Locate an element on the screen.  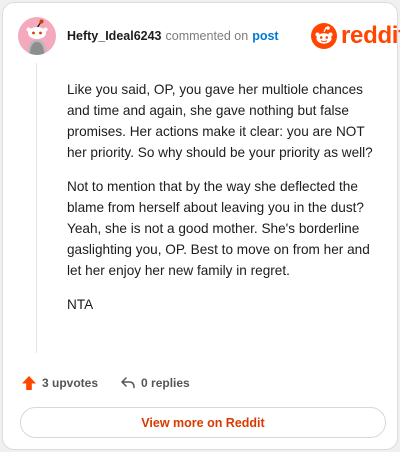
reply-button: 0 replies is located at coordinates (155, 383).